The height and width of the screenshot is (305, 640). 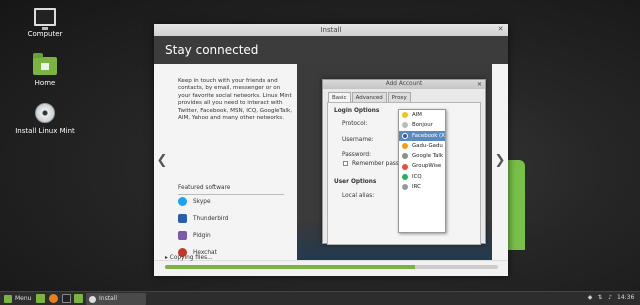 I want to click on progress-bar-fill, so click(x=290, y=267).